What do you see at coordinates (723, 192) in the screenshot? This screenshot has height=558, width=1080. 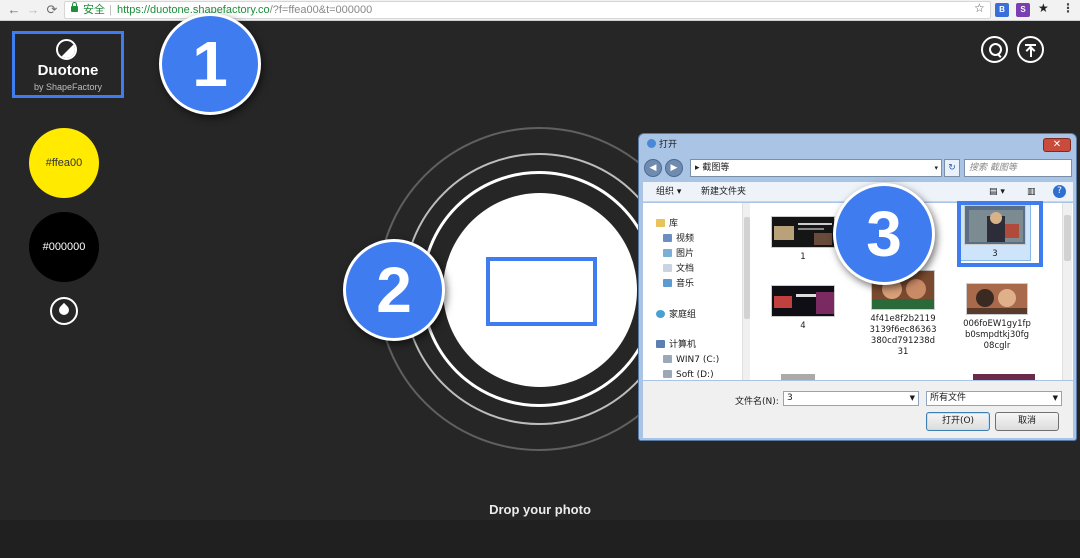 I see `new-folder-button: 新建文件夹` at bounding box center [723, 192].